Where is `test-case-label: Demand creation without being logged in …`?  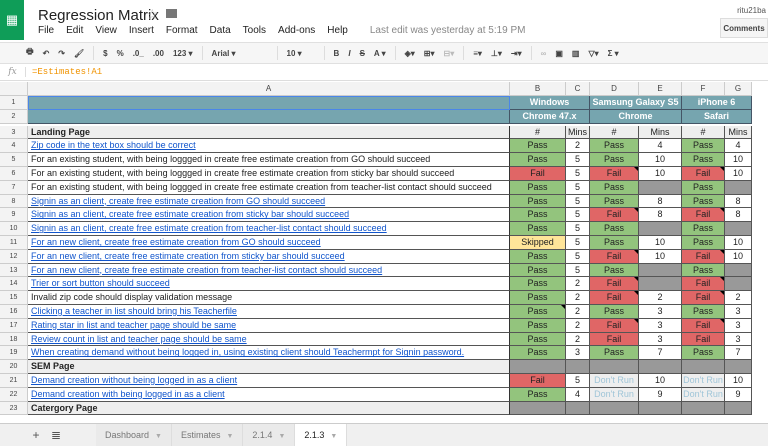
test-case-label: Demand creation without being logged in … is located at coordinates (134, 380).